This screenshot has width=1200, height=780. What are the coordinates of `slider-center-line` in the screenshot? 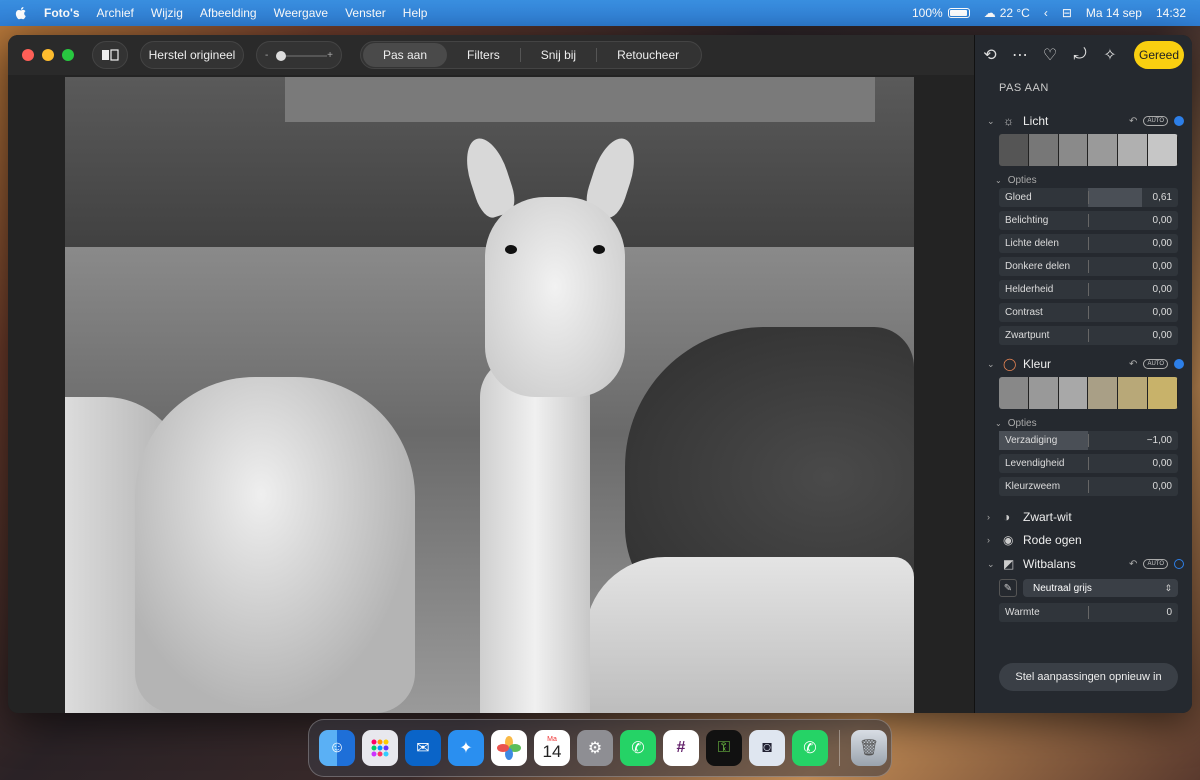 It's located at (1088, 243).